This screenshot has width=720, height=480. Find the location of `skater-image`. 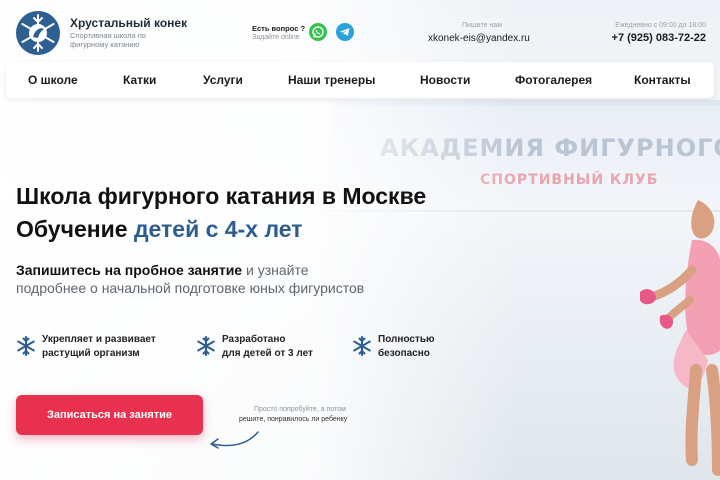

skater-image is located at coordinates (680, 338).